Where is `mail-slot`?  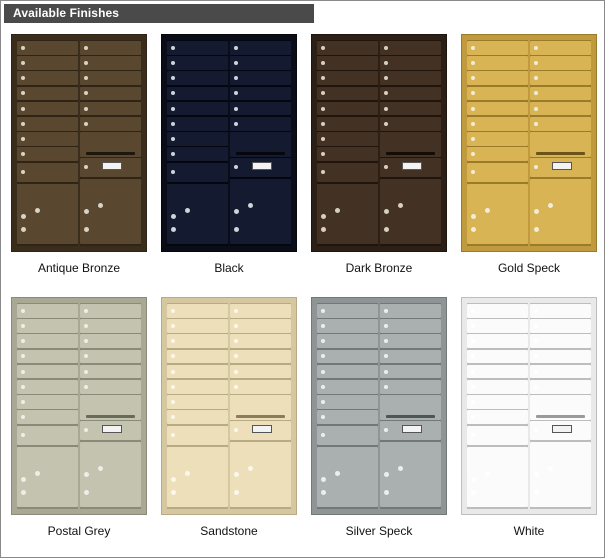
mail-slot is located at coordinates (260, 153).